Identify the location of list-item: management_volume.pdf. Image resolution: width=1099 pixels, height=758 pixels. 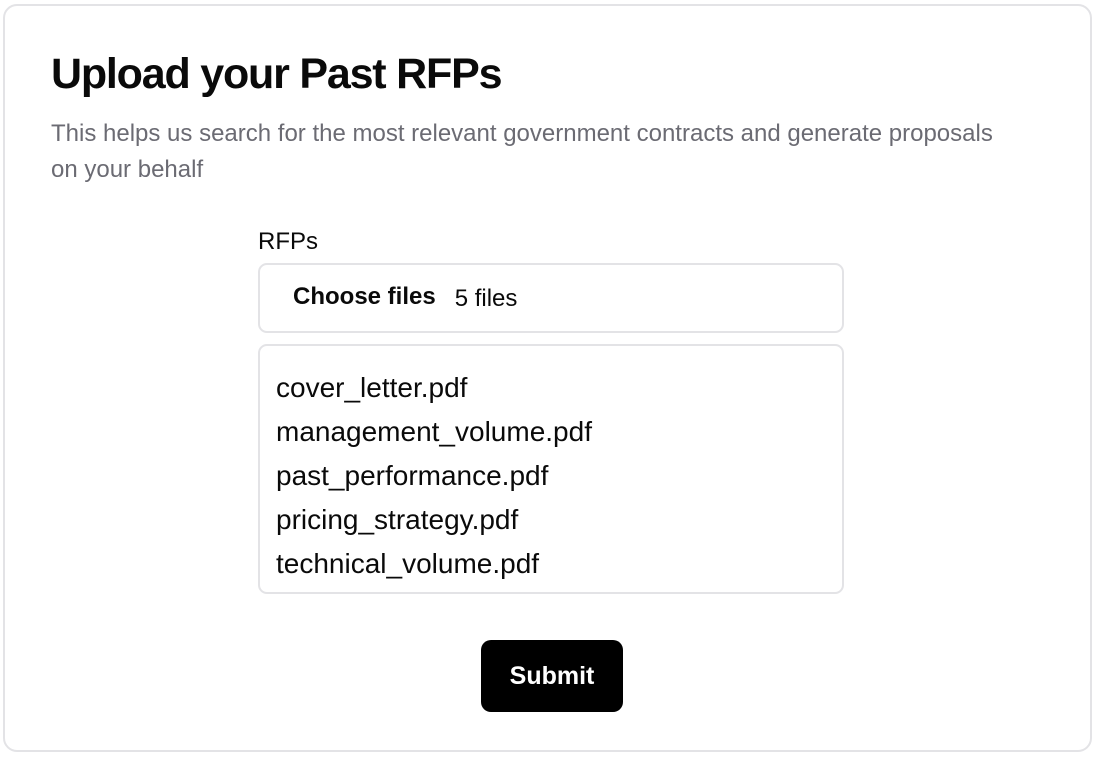
(434, 431).